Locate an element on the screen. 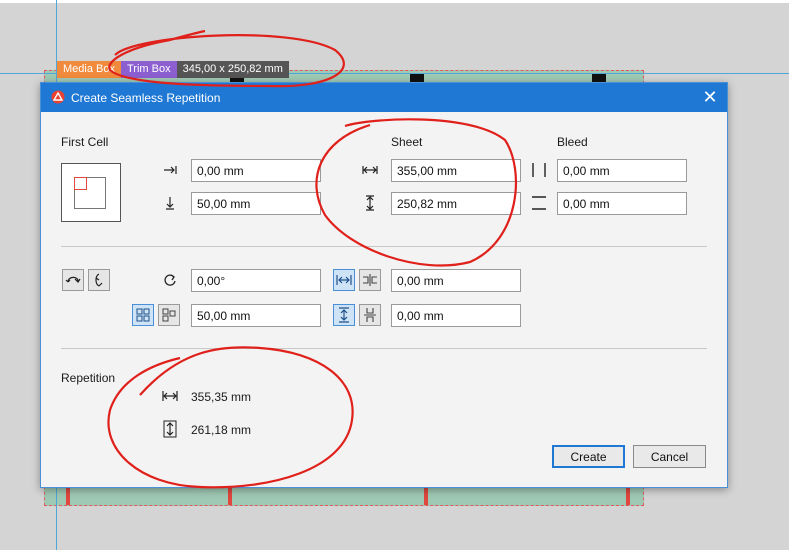  rotation-input is located at coordinates (256, 280).